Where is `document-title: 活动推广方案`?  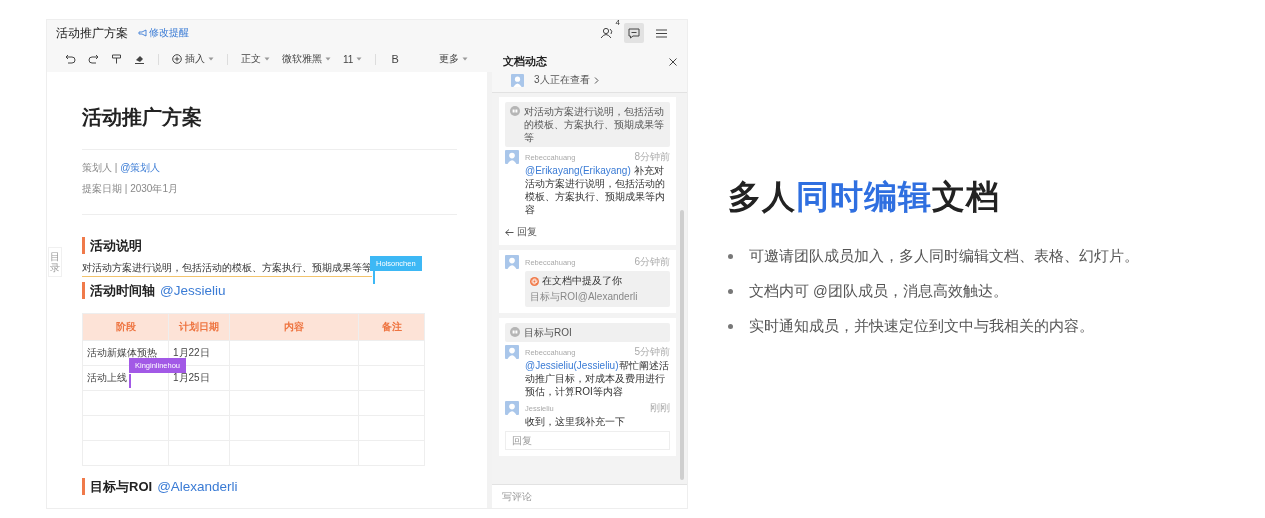
document-title: 活动推广方案 is located at coordinates (92, 33).